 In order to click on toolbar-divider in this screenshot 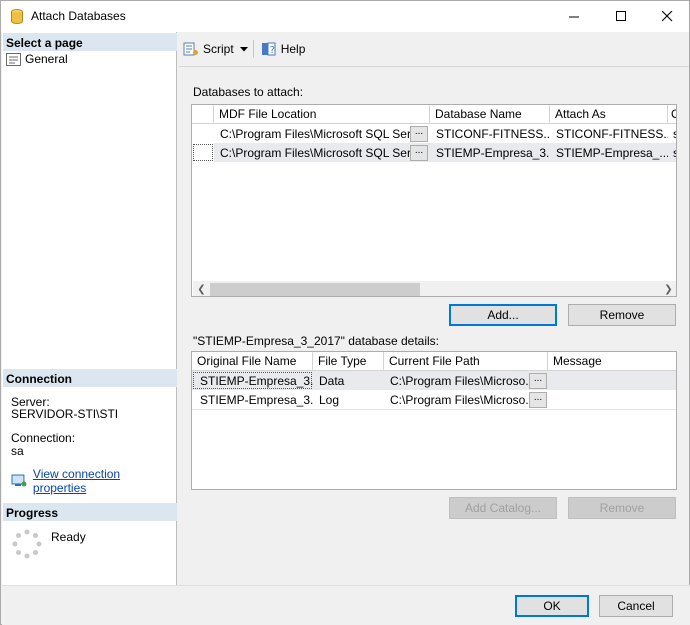, I will do `click(434, 66)`.